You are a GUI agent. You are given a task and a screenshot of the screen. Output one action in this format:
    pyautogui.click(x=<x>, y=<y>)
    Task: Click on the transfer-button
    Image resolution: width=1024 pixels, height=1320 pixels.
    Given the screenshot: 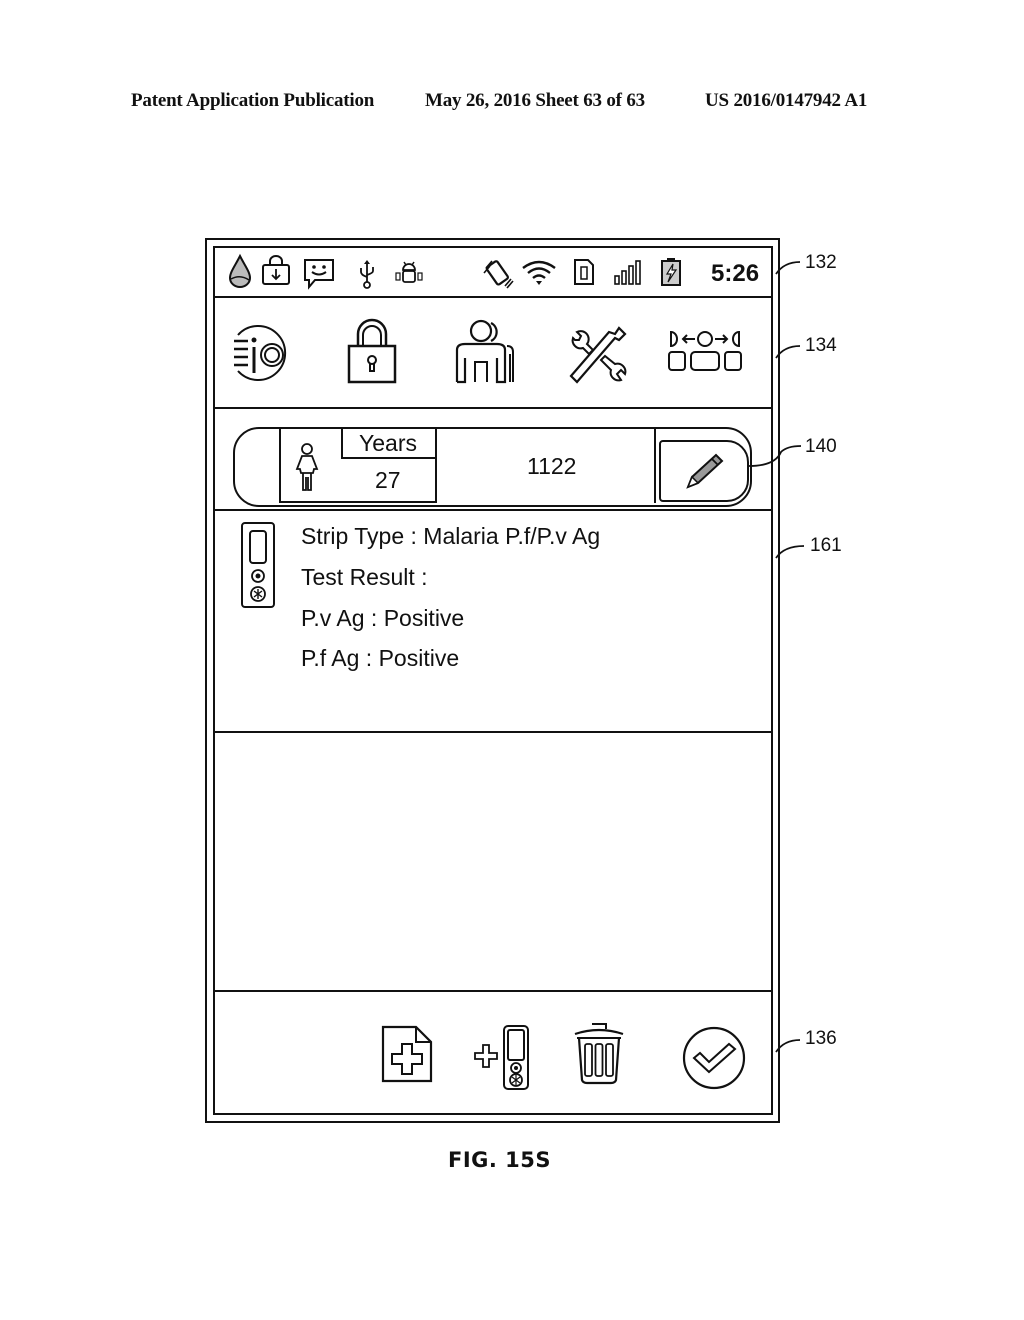 What is the action you would take?
    pyautogui.click(x=705, y=352)
    